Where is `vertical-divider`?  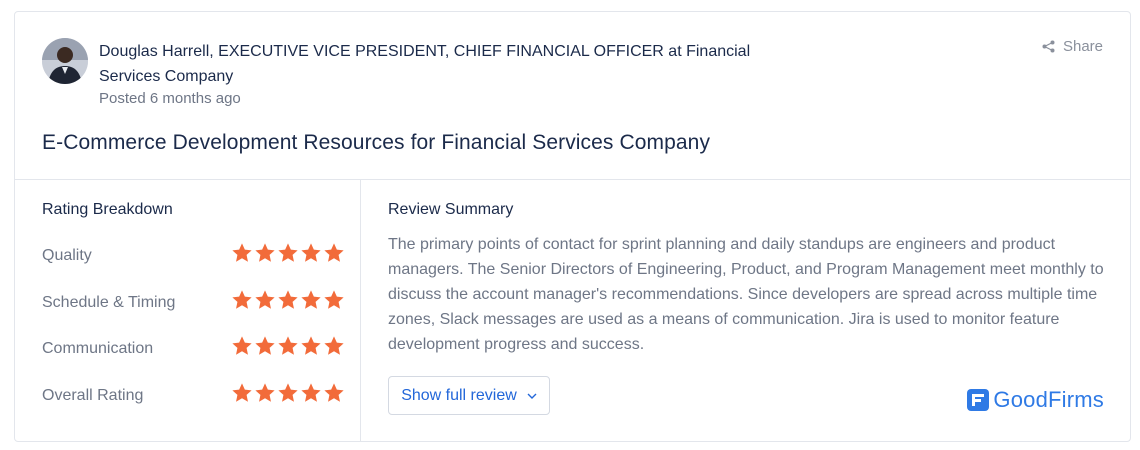
vertical-divider is located at coordinates (360, 311).